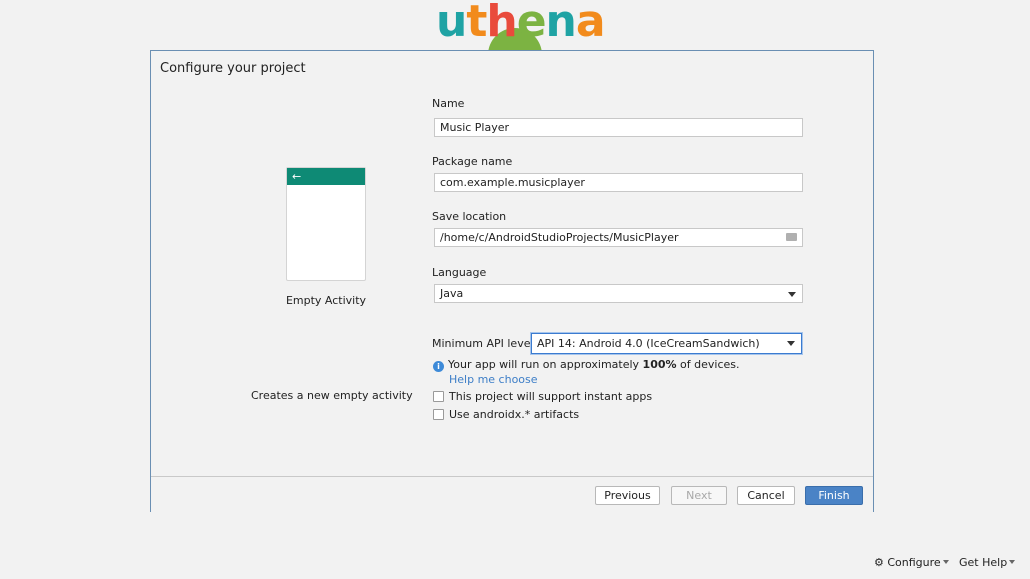  I want to click on min-api-select: API 14: Android 4.0 (IceCreamSandwich), so click(666, 343).